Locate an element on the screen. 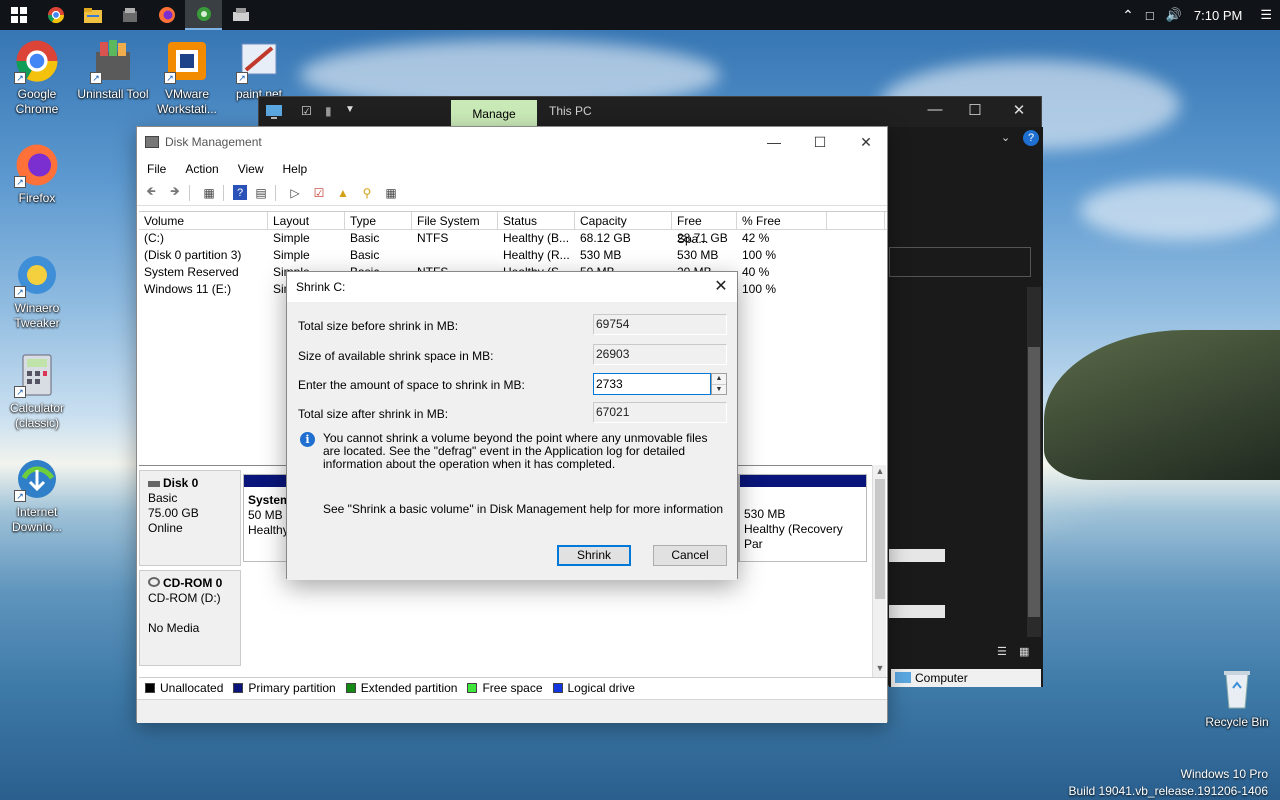  partition-recovery: 530 MB Healthy (Recovery Par is located at coordinates (803, 518).